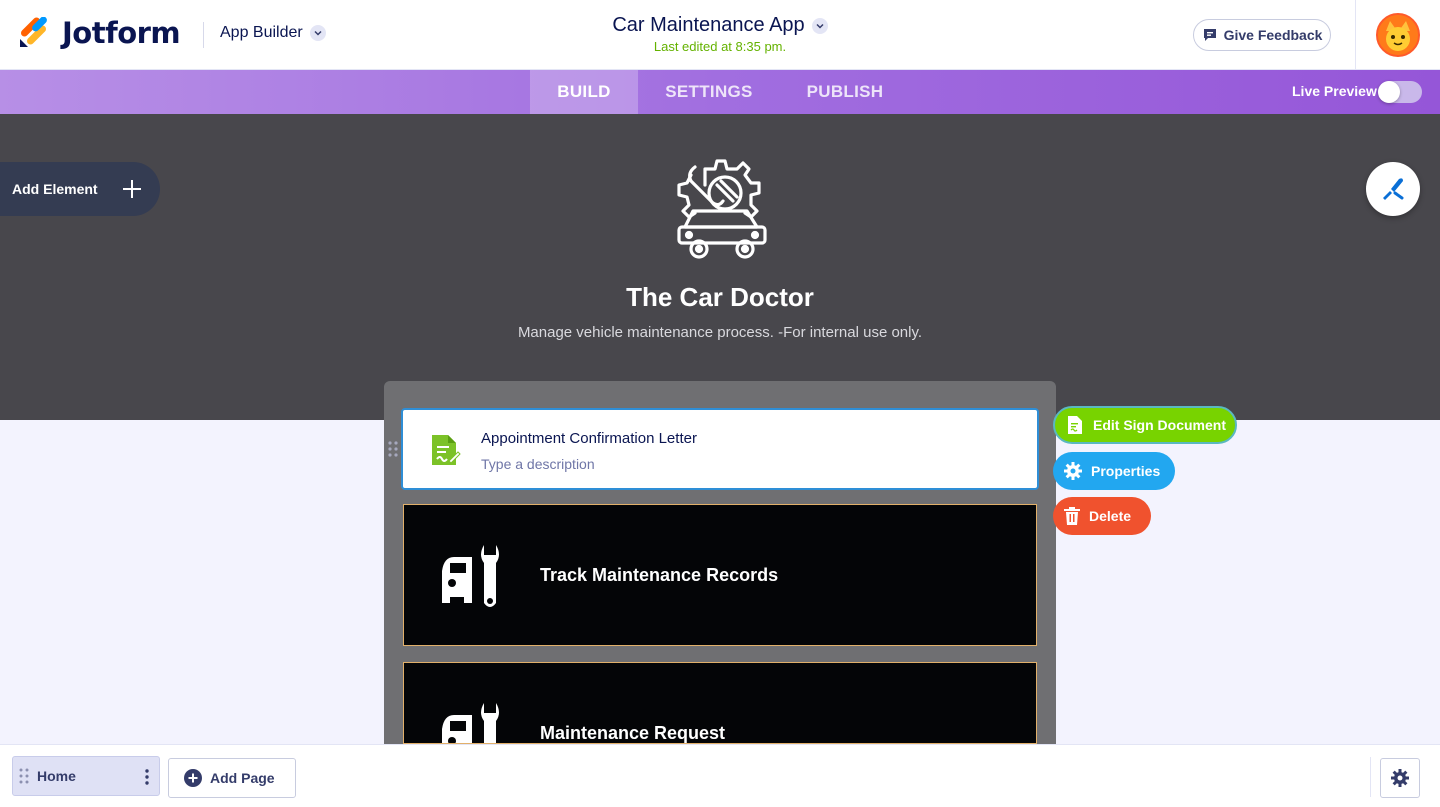  I want to click on add-element-button: Add Element, so click(80, 189).